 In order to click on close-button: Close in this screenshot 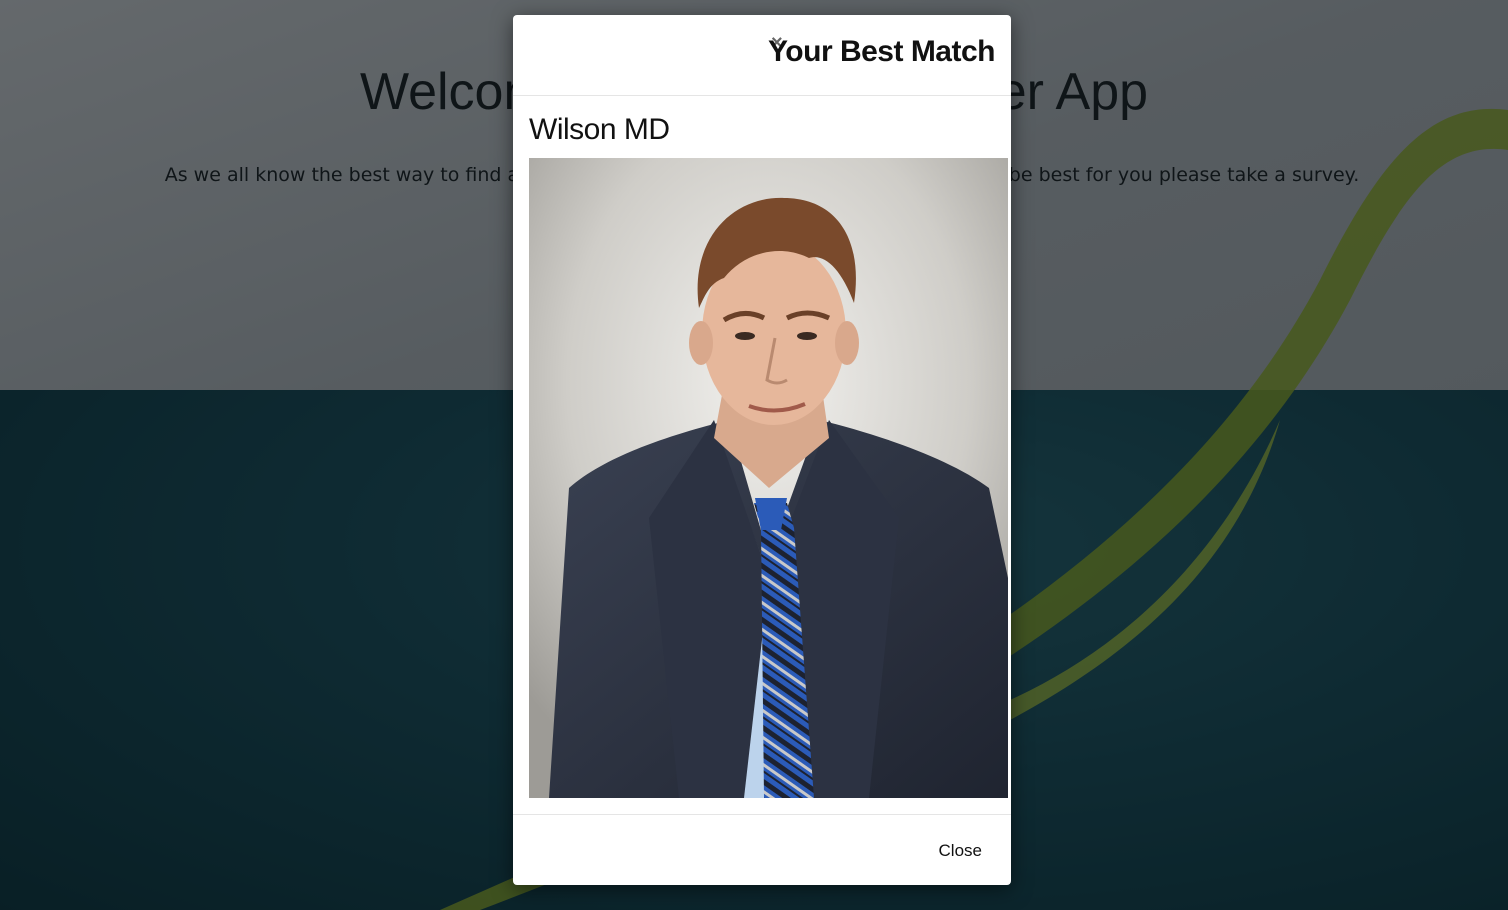, I will do `click(960, 851)`.